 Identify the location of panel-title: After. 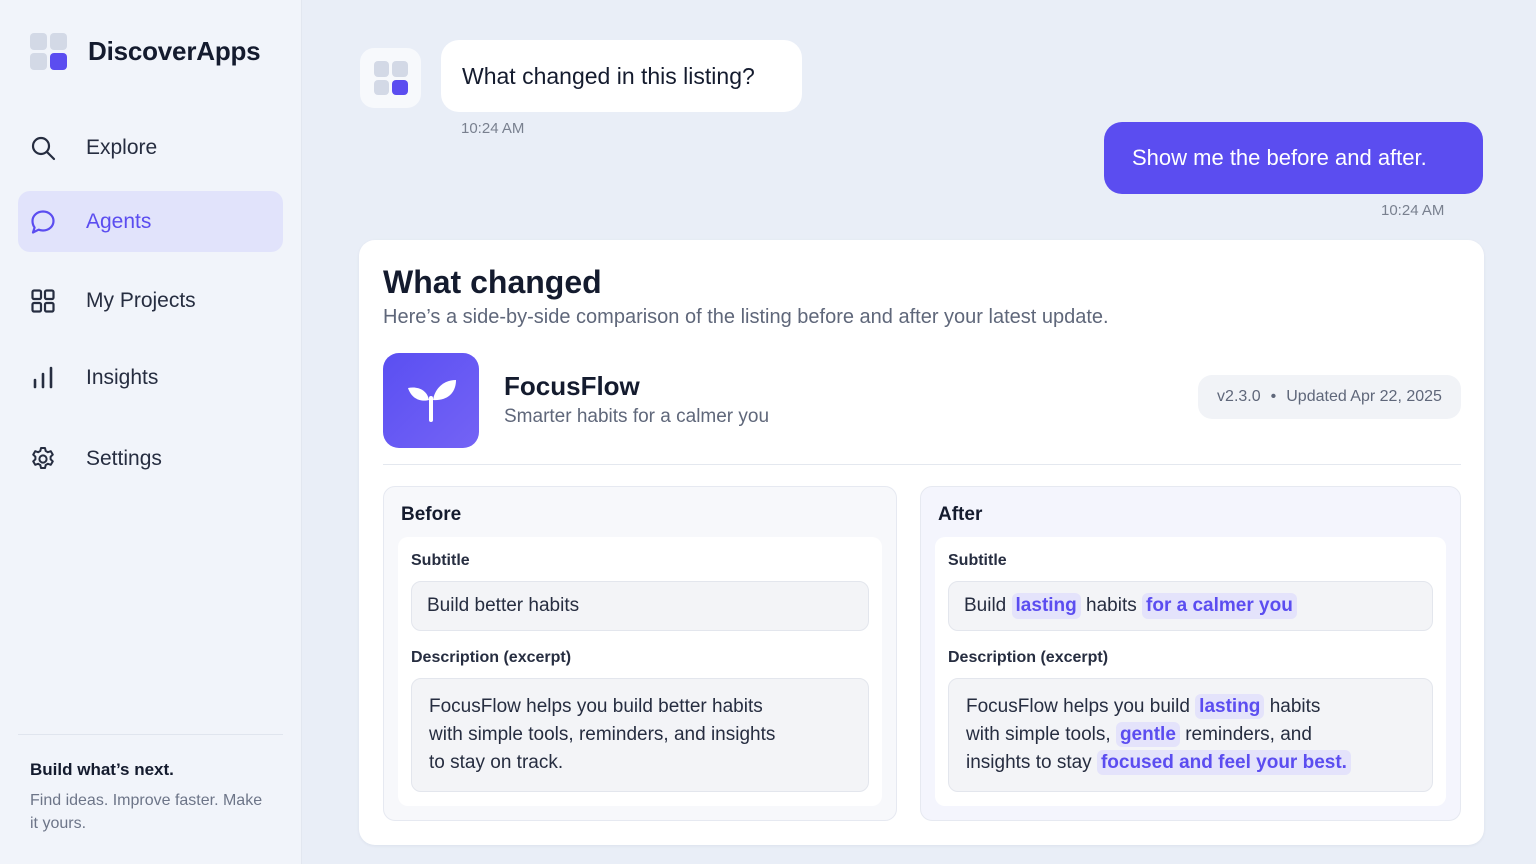
(960, 514).